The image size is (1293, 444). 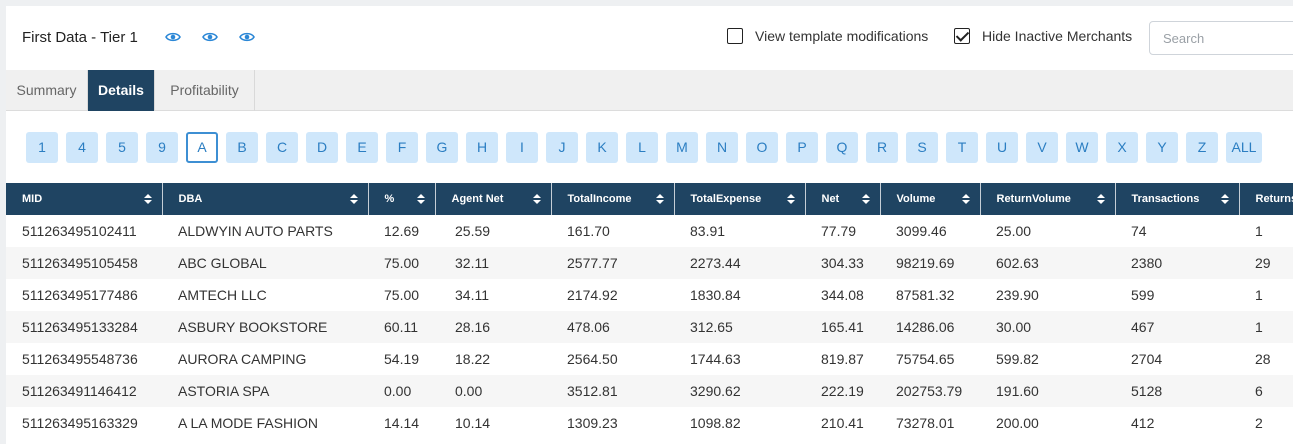 I want to click on table-cell: 83.91, so click(x=708, y=231).